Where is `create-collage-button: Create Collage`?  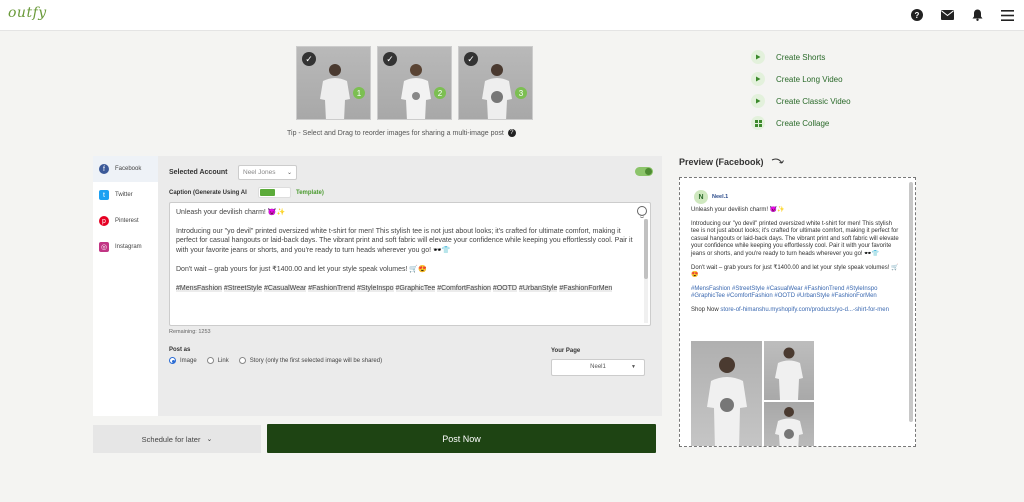 create-collage-button: Create Collage is located at coordinates (801, 123).